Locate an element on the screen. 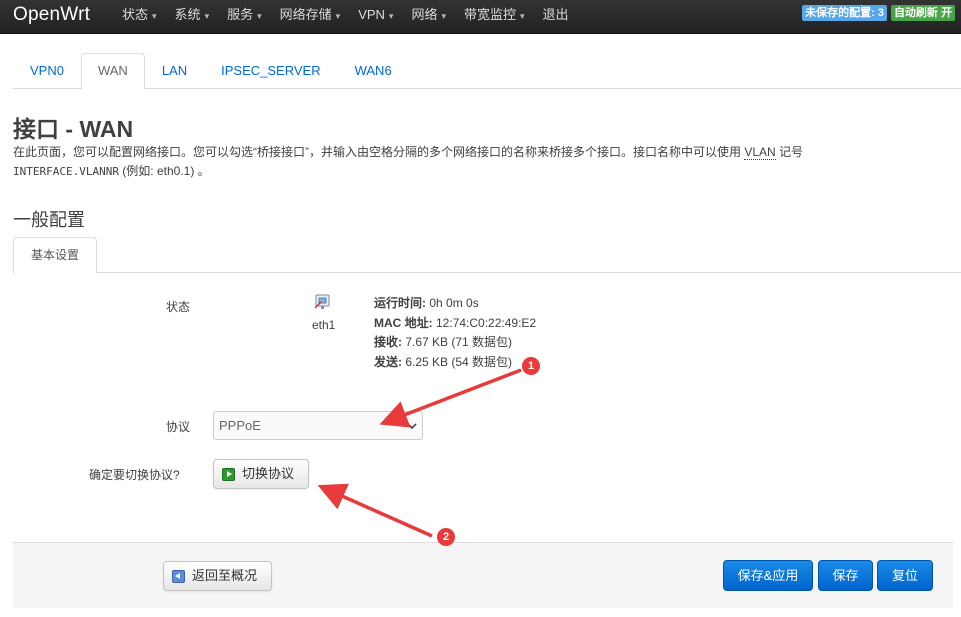 The width and height of the screenshot is (961, 617). menu-services: 服务 ▾ is located at coordinates (243, 17).